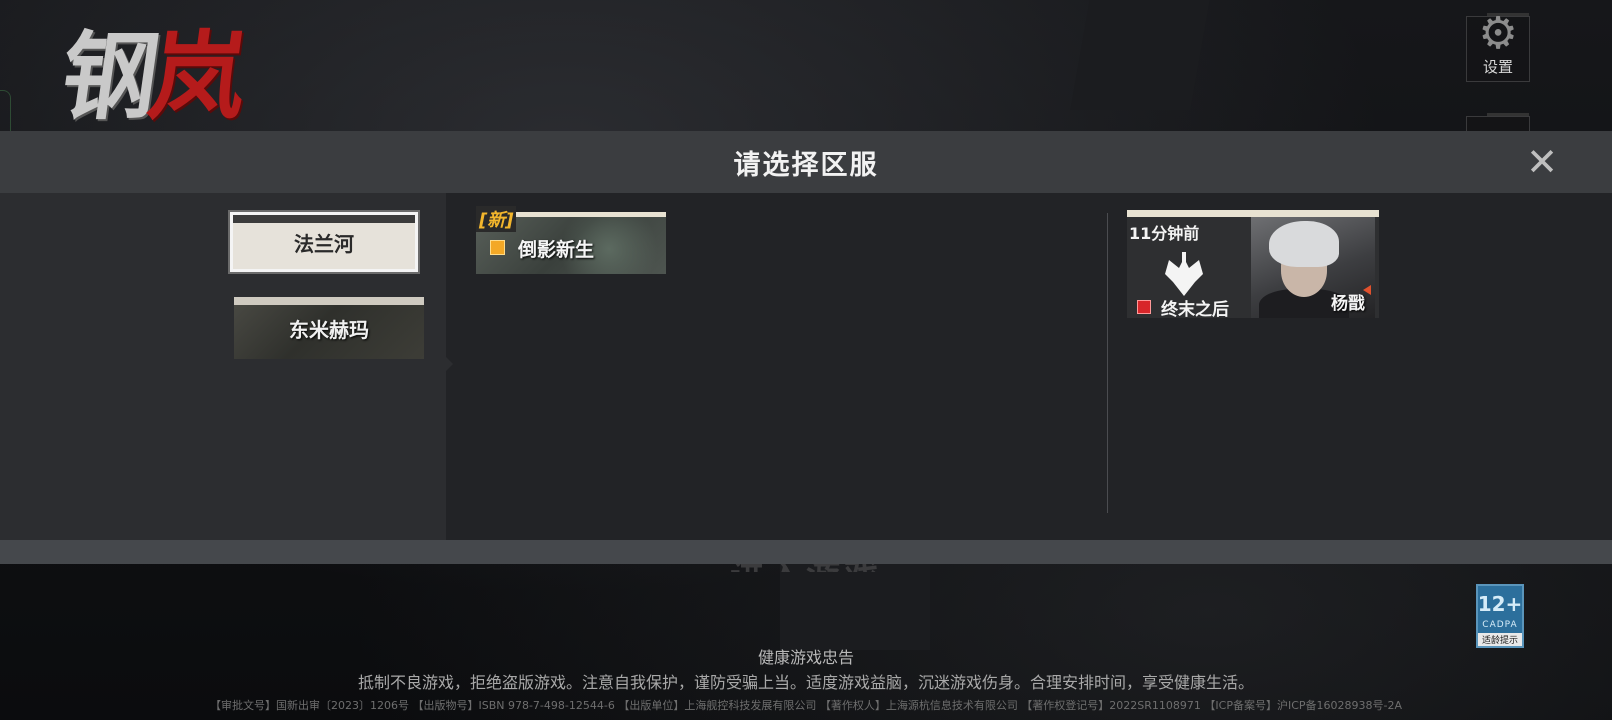  Describe the element at coordinates (1313, 267) in the screenshot. I see `character-portrait: 杨戬` at that location.